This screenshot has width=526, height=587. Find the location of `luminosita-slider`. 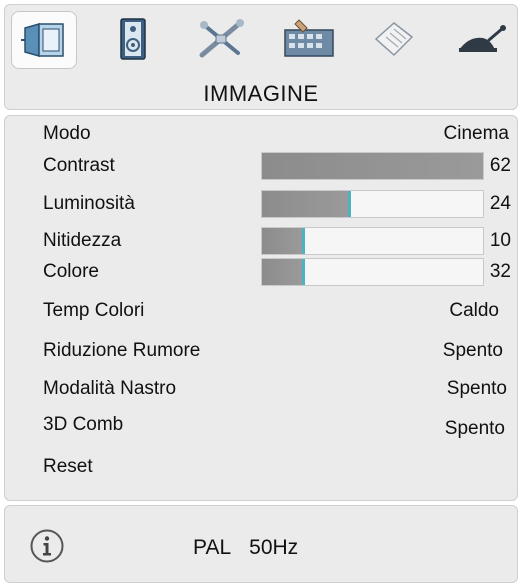

luminosita-slider is located at coordinates (372, 204).